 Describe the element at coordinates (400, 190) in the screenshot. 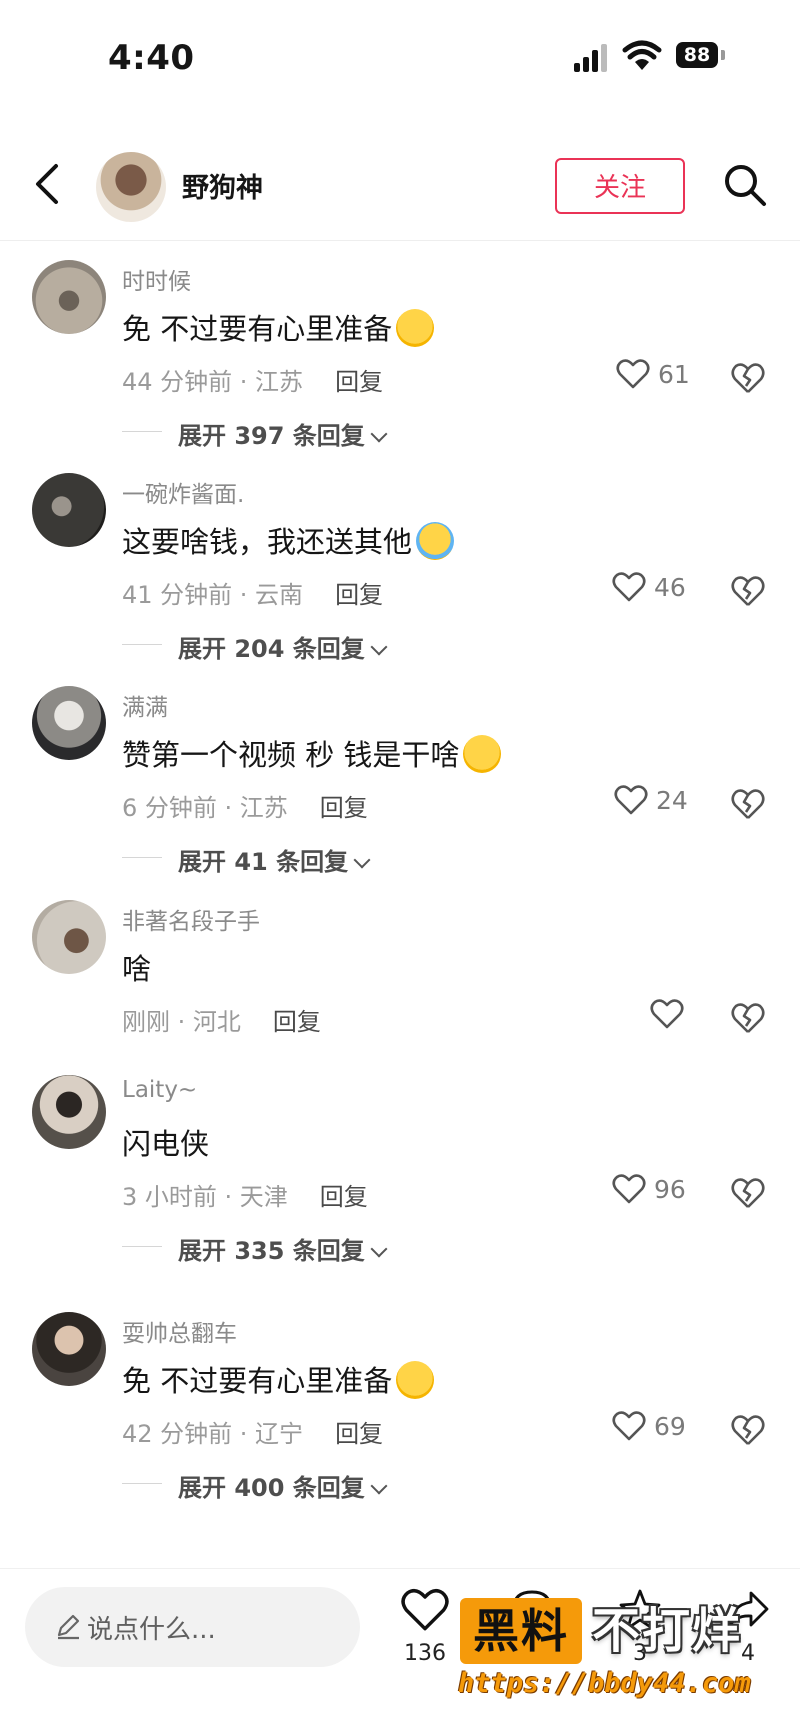

I see `profile-header: 野狗神 关注` at that location.